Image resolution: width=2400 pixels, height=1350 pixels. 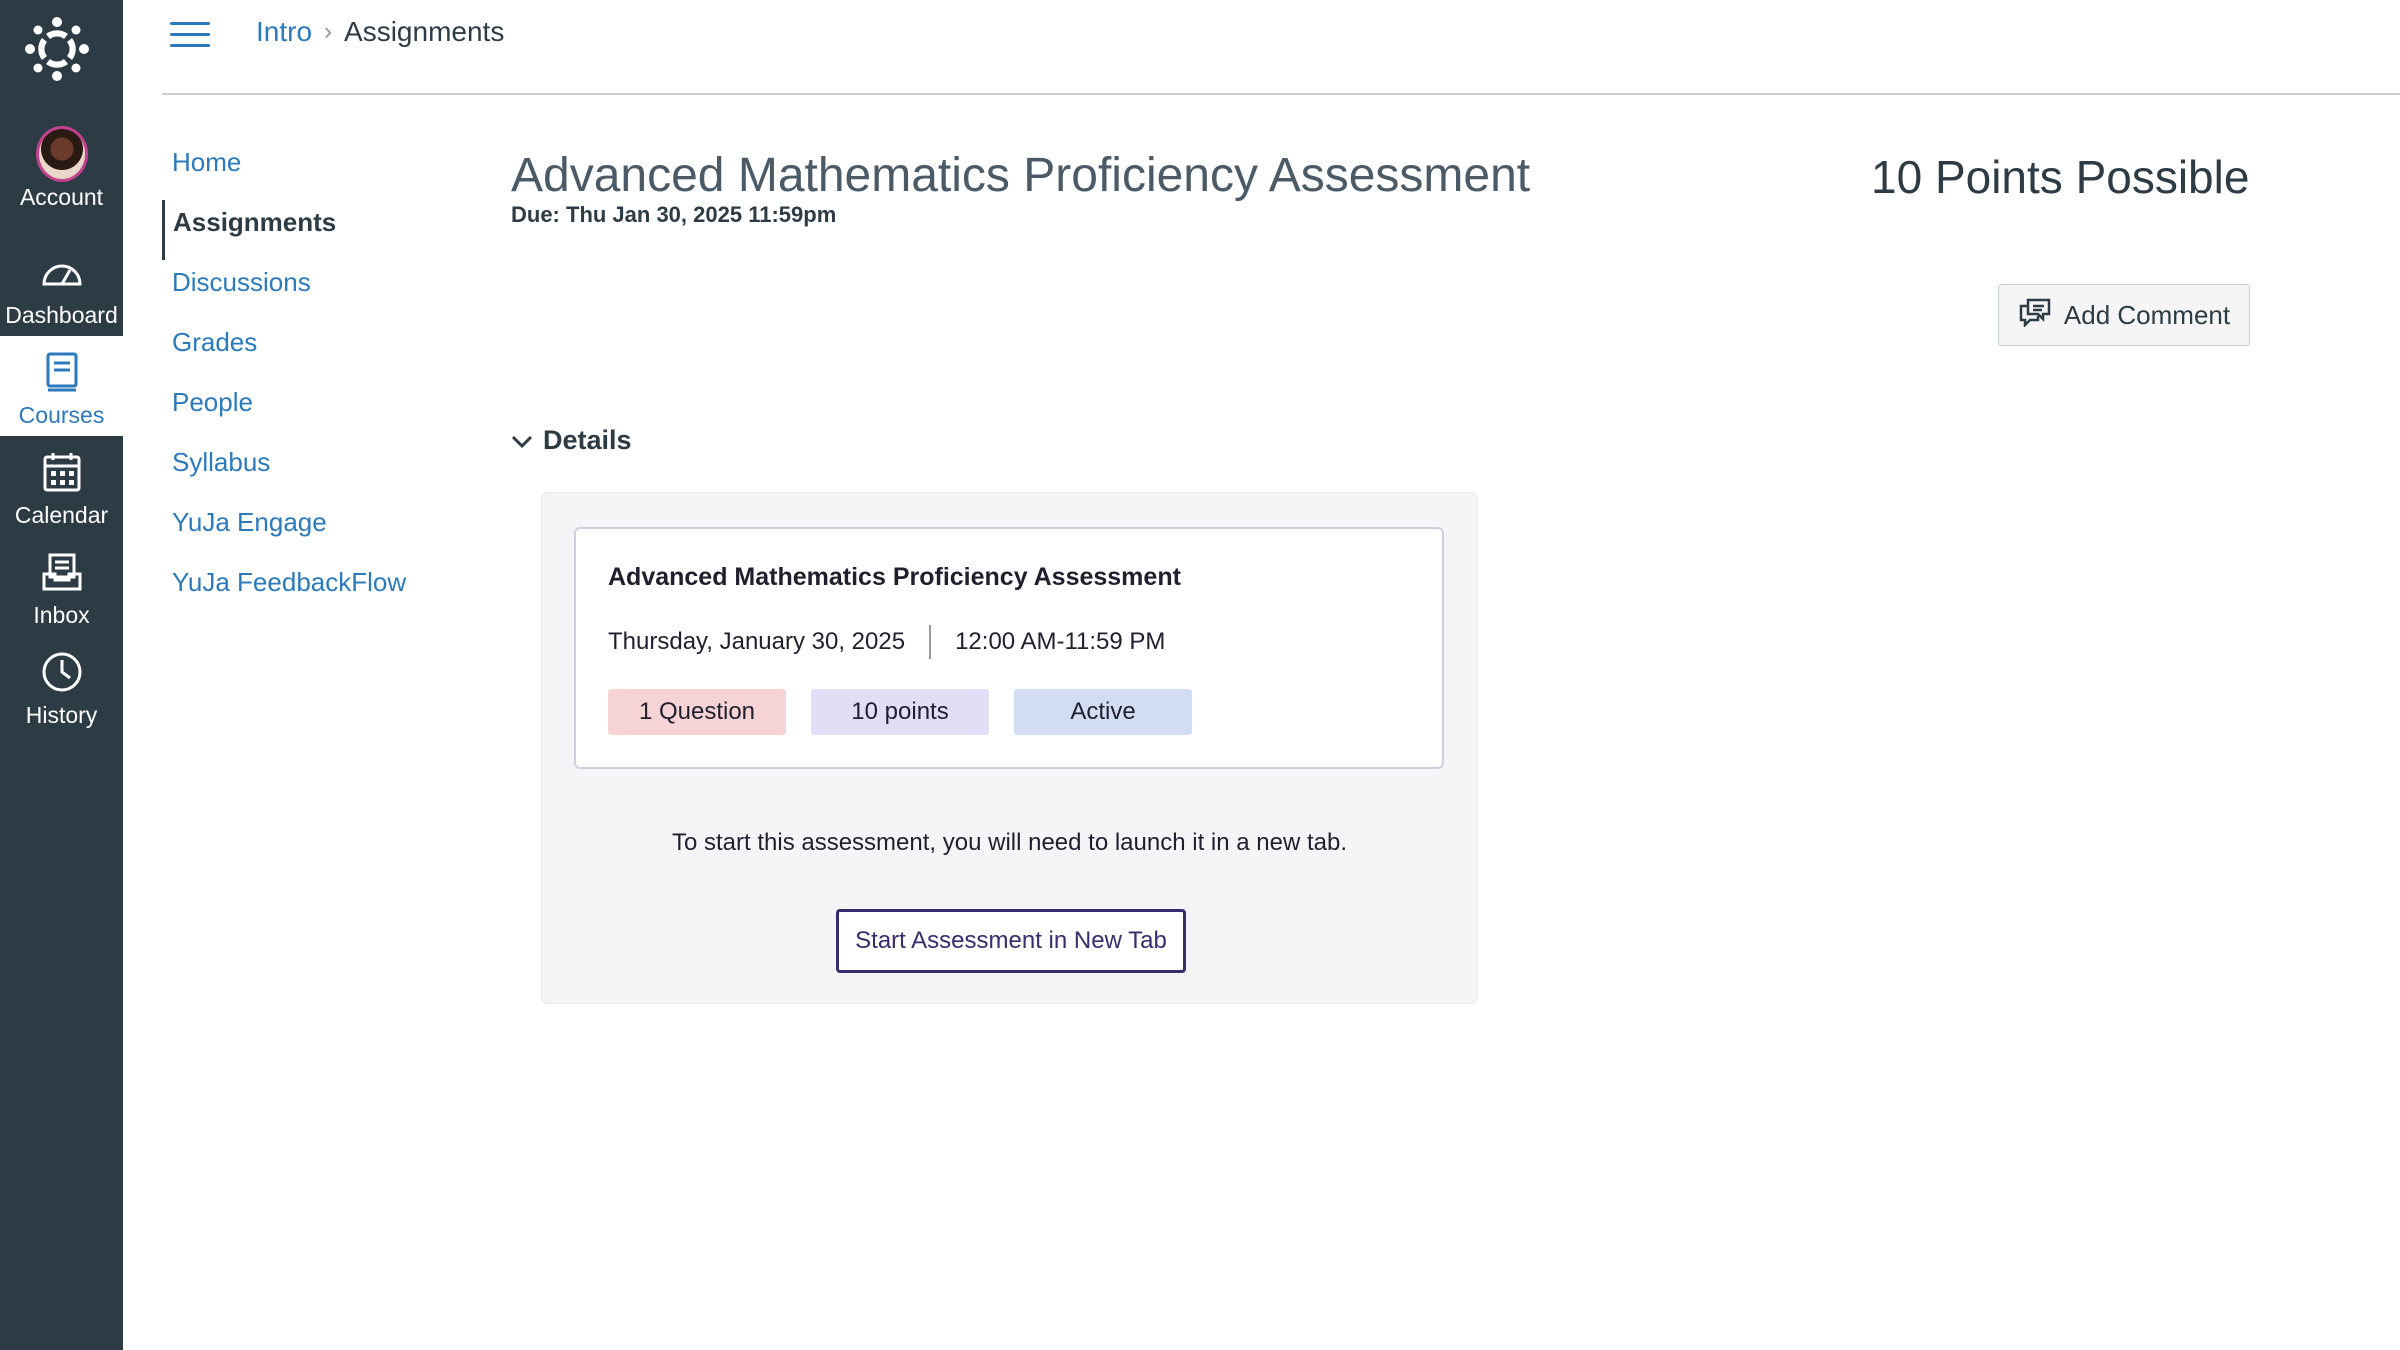 I want to click on nav-calendar: Calendar, so click(x=61, y=486).